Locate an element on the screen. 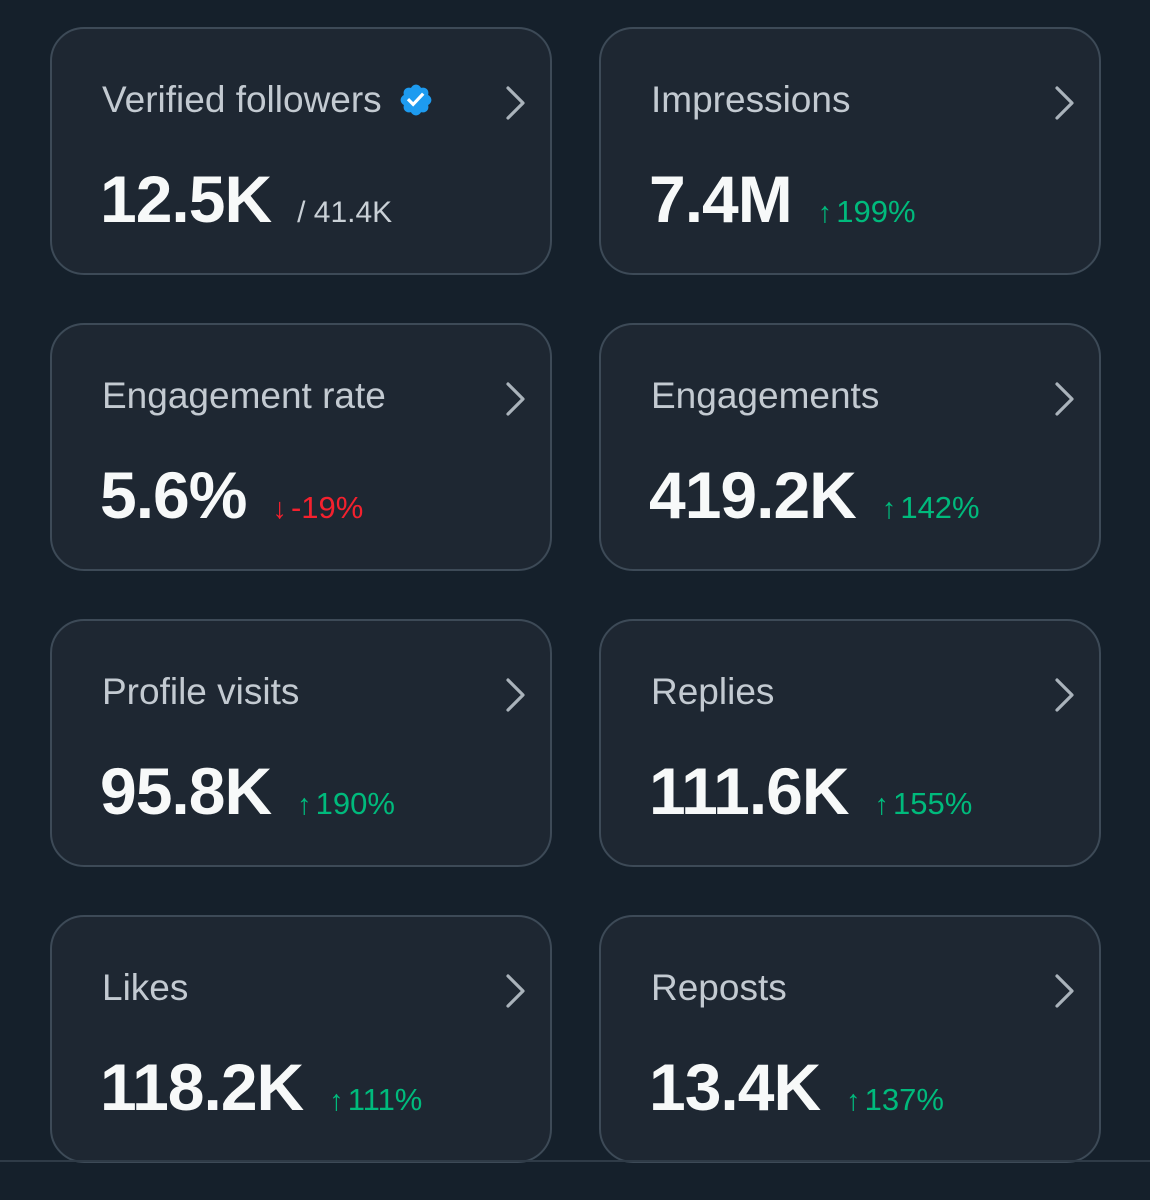  card-title-label: Impressions is located at coordinates (751, 99).